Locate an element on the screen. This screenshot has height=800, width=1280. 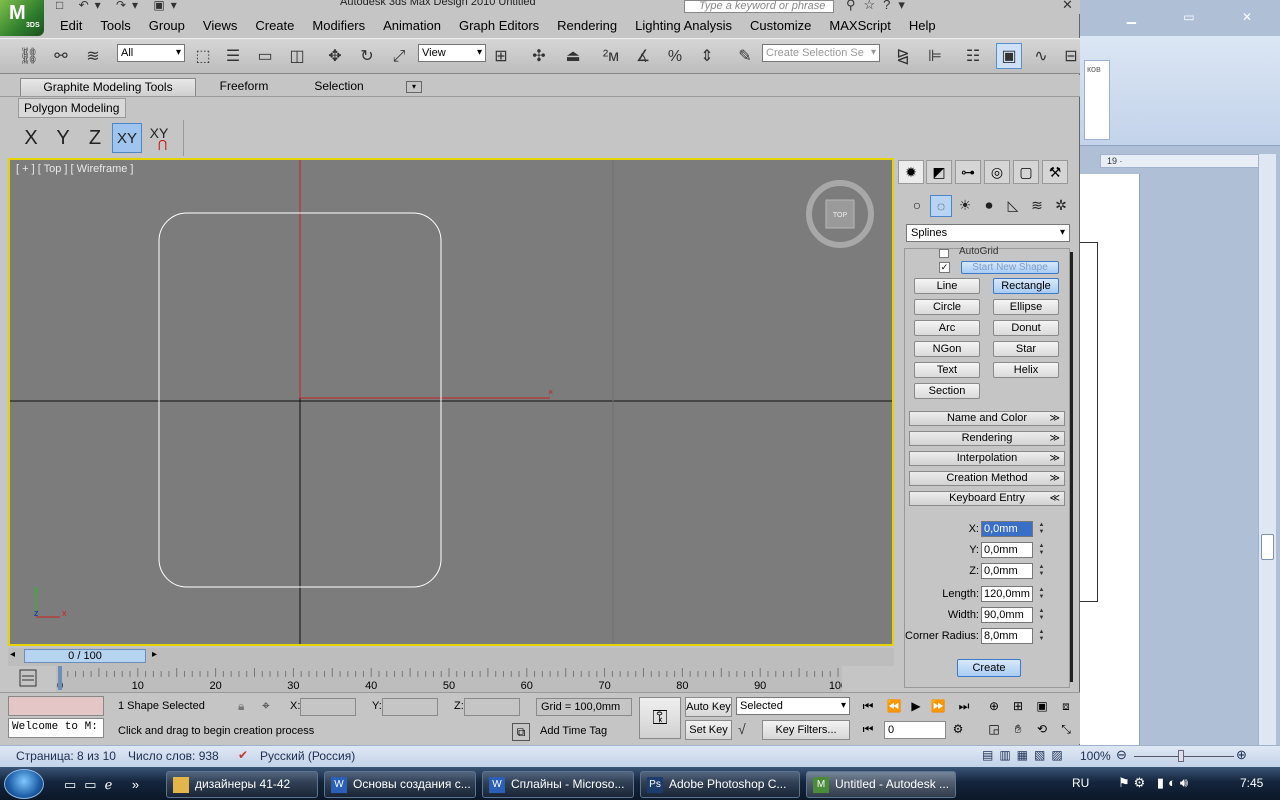
ellipse-button: Ellipse is located at coordinates (1026, 307).